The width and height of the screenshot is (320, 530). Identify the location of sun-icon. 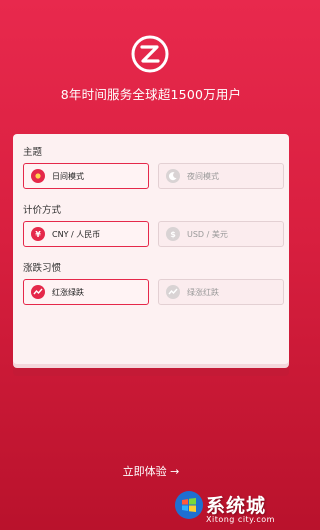
(38, 176).